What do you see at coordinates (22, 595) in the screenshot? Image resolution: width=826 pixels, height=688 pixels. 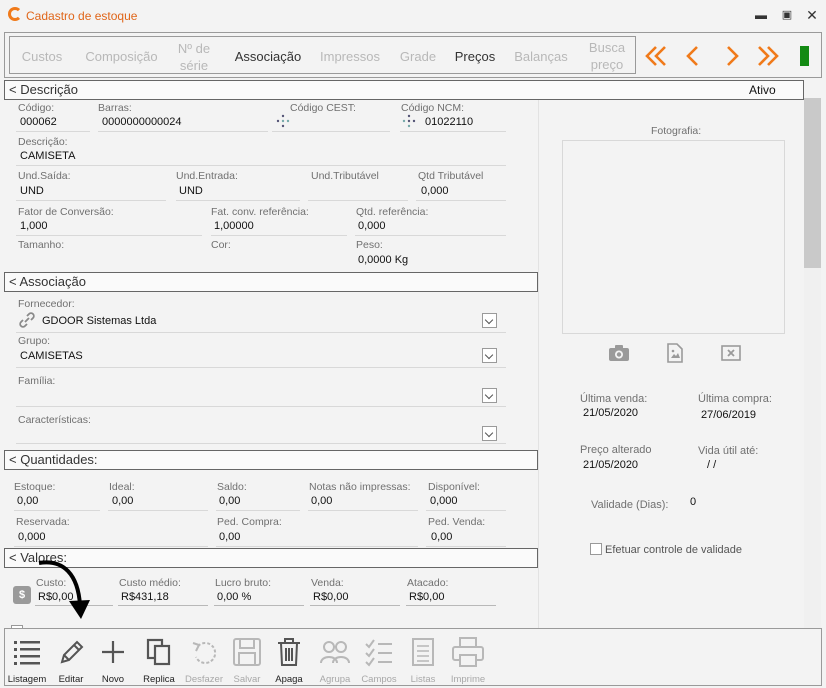 I see `dollar-icon: $` at bounding box center [22, 595].